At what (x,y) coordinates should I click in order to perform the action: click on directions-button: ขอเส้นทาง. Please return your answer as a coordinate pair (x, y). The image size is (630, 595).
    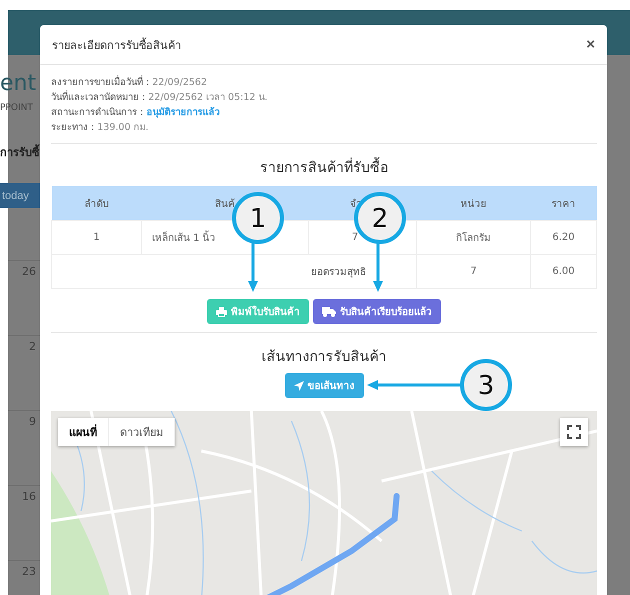
    Looking at the image, I should click on (324, 385).